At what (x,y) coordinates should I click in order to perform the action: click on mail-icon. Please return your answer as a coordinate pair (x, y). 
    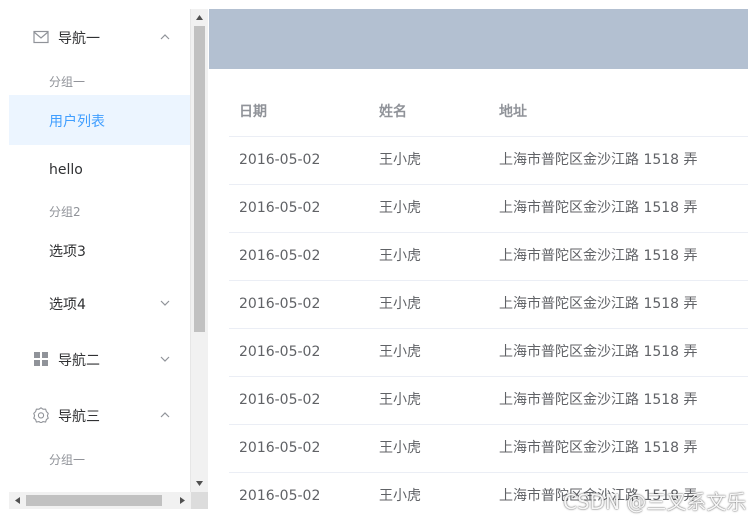
    Looking at the image, I should click on (41, 37).